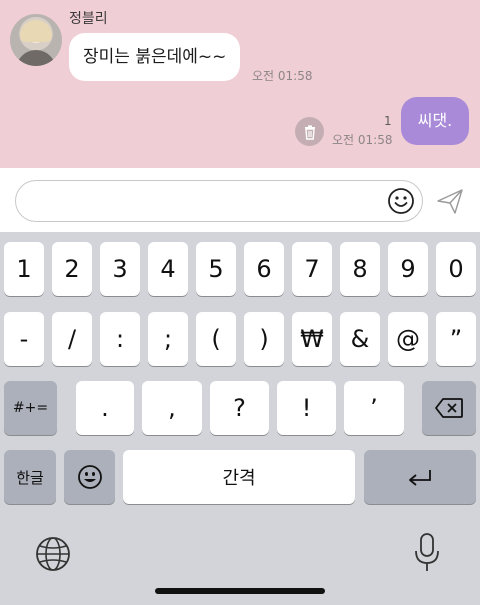  Describe the element at coordinates (120, 269) in the screenshot. I see `key-3: 3` at that location.